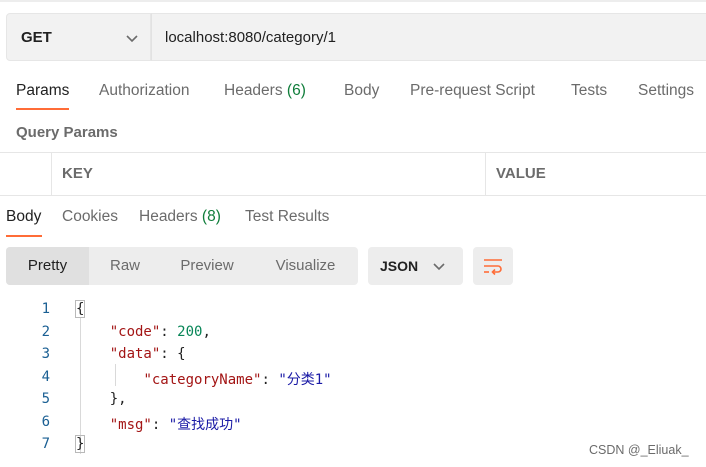 This screenshot has height=467, width=706. Describe the element at coordinates (135, 331) in the screenshot. I see `code-token-key: "code"` at that location.